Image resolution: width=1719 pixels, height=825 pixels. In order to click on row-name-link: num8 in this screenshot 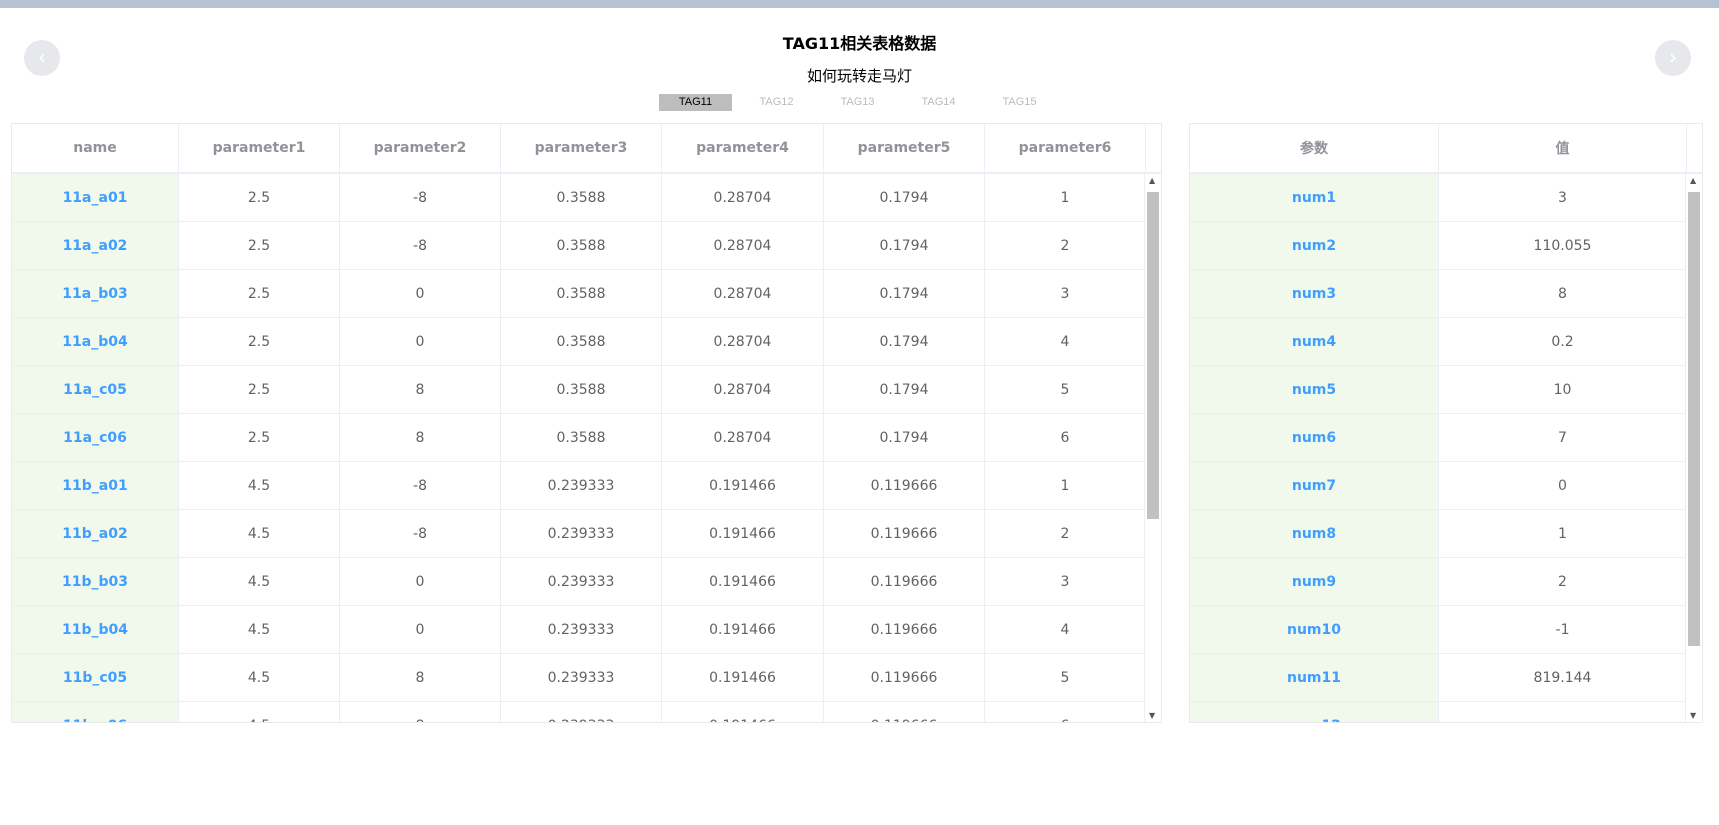, I will do `click(1314, 534)`.